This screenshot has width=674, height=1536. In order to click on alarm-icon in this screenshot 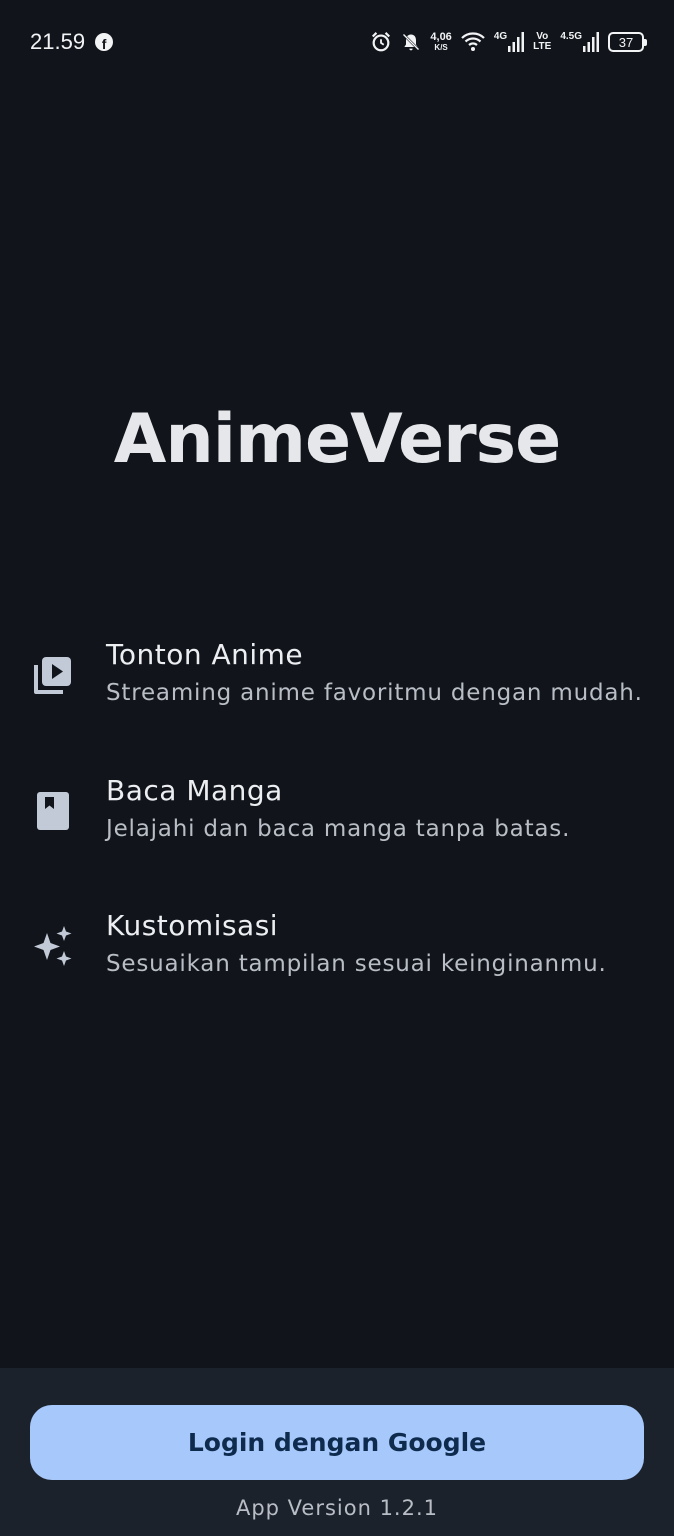, I will do `click(381, 42)`.